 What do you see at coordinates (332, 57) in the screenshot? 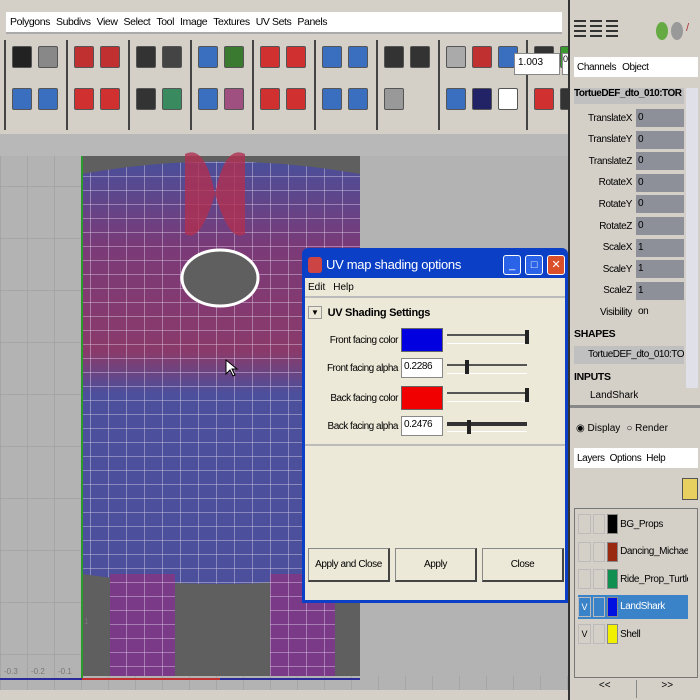
I see `view-grid-icon` at bounding box center [332, 57].